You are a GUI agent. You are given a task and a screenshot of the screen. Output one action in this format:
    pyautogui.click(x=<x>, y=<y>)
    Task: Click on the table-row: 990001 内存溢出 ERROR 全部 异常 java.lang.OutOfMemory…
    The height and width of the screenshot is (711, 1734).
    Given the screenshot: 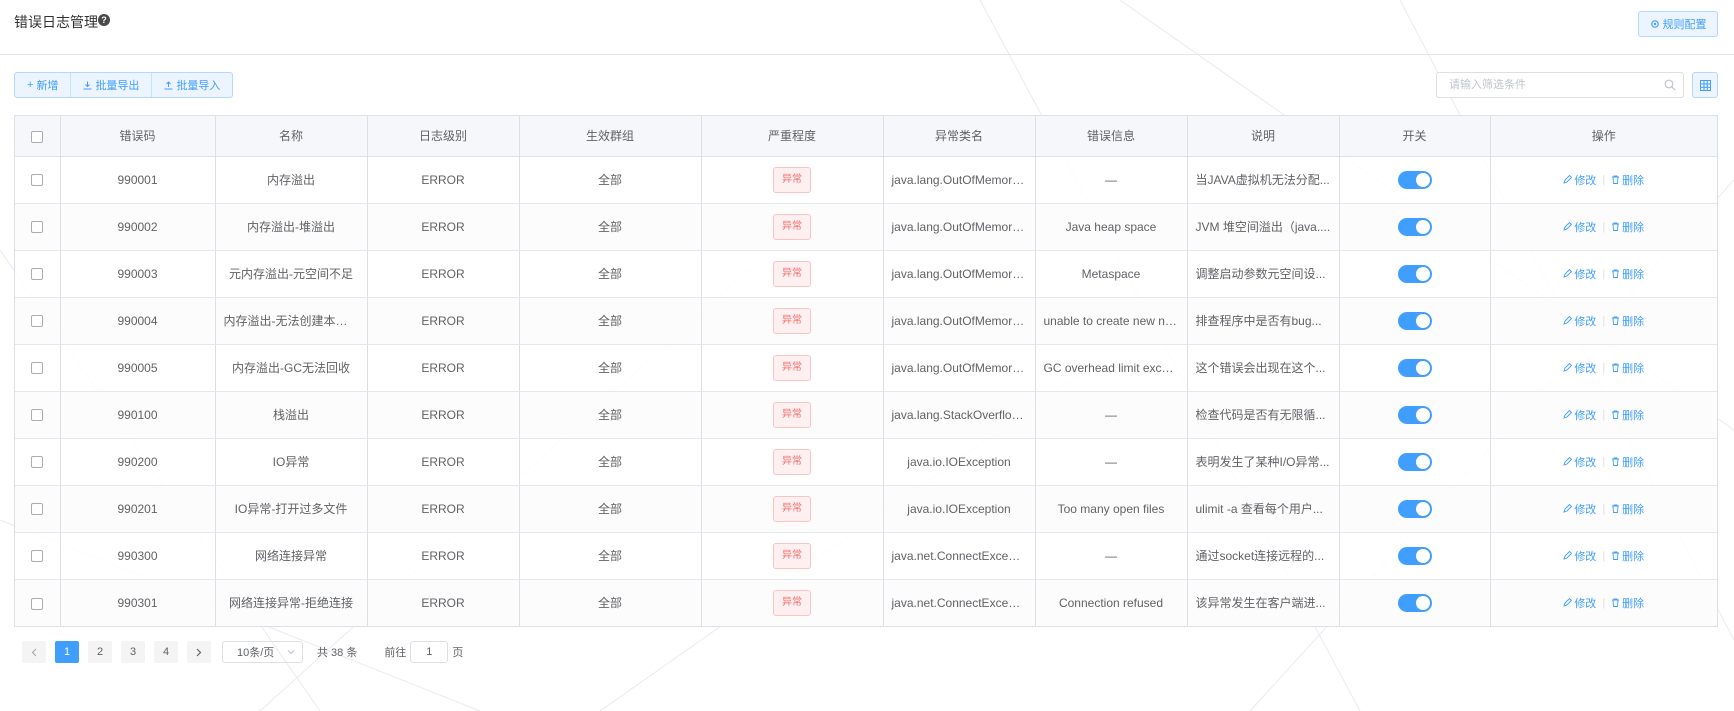 What is the action you would take?
    pyautogui.click(x=866, y=180)
    